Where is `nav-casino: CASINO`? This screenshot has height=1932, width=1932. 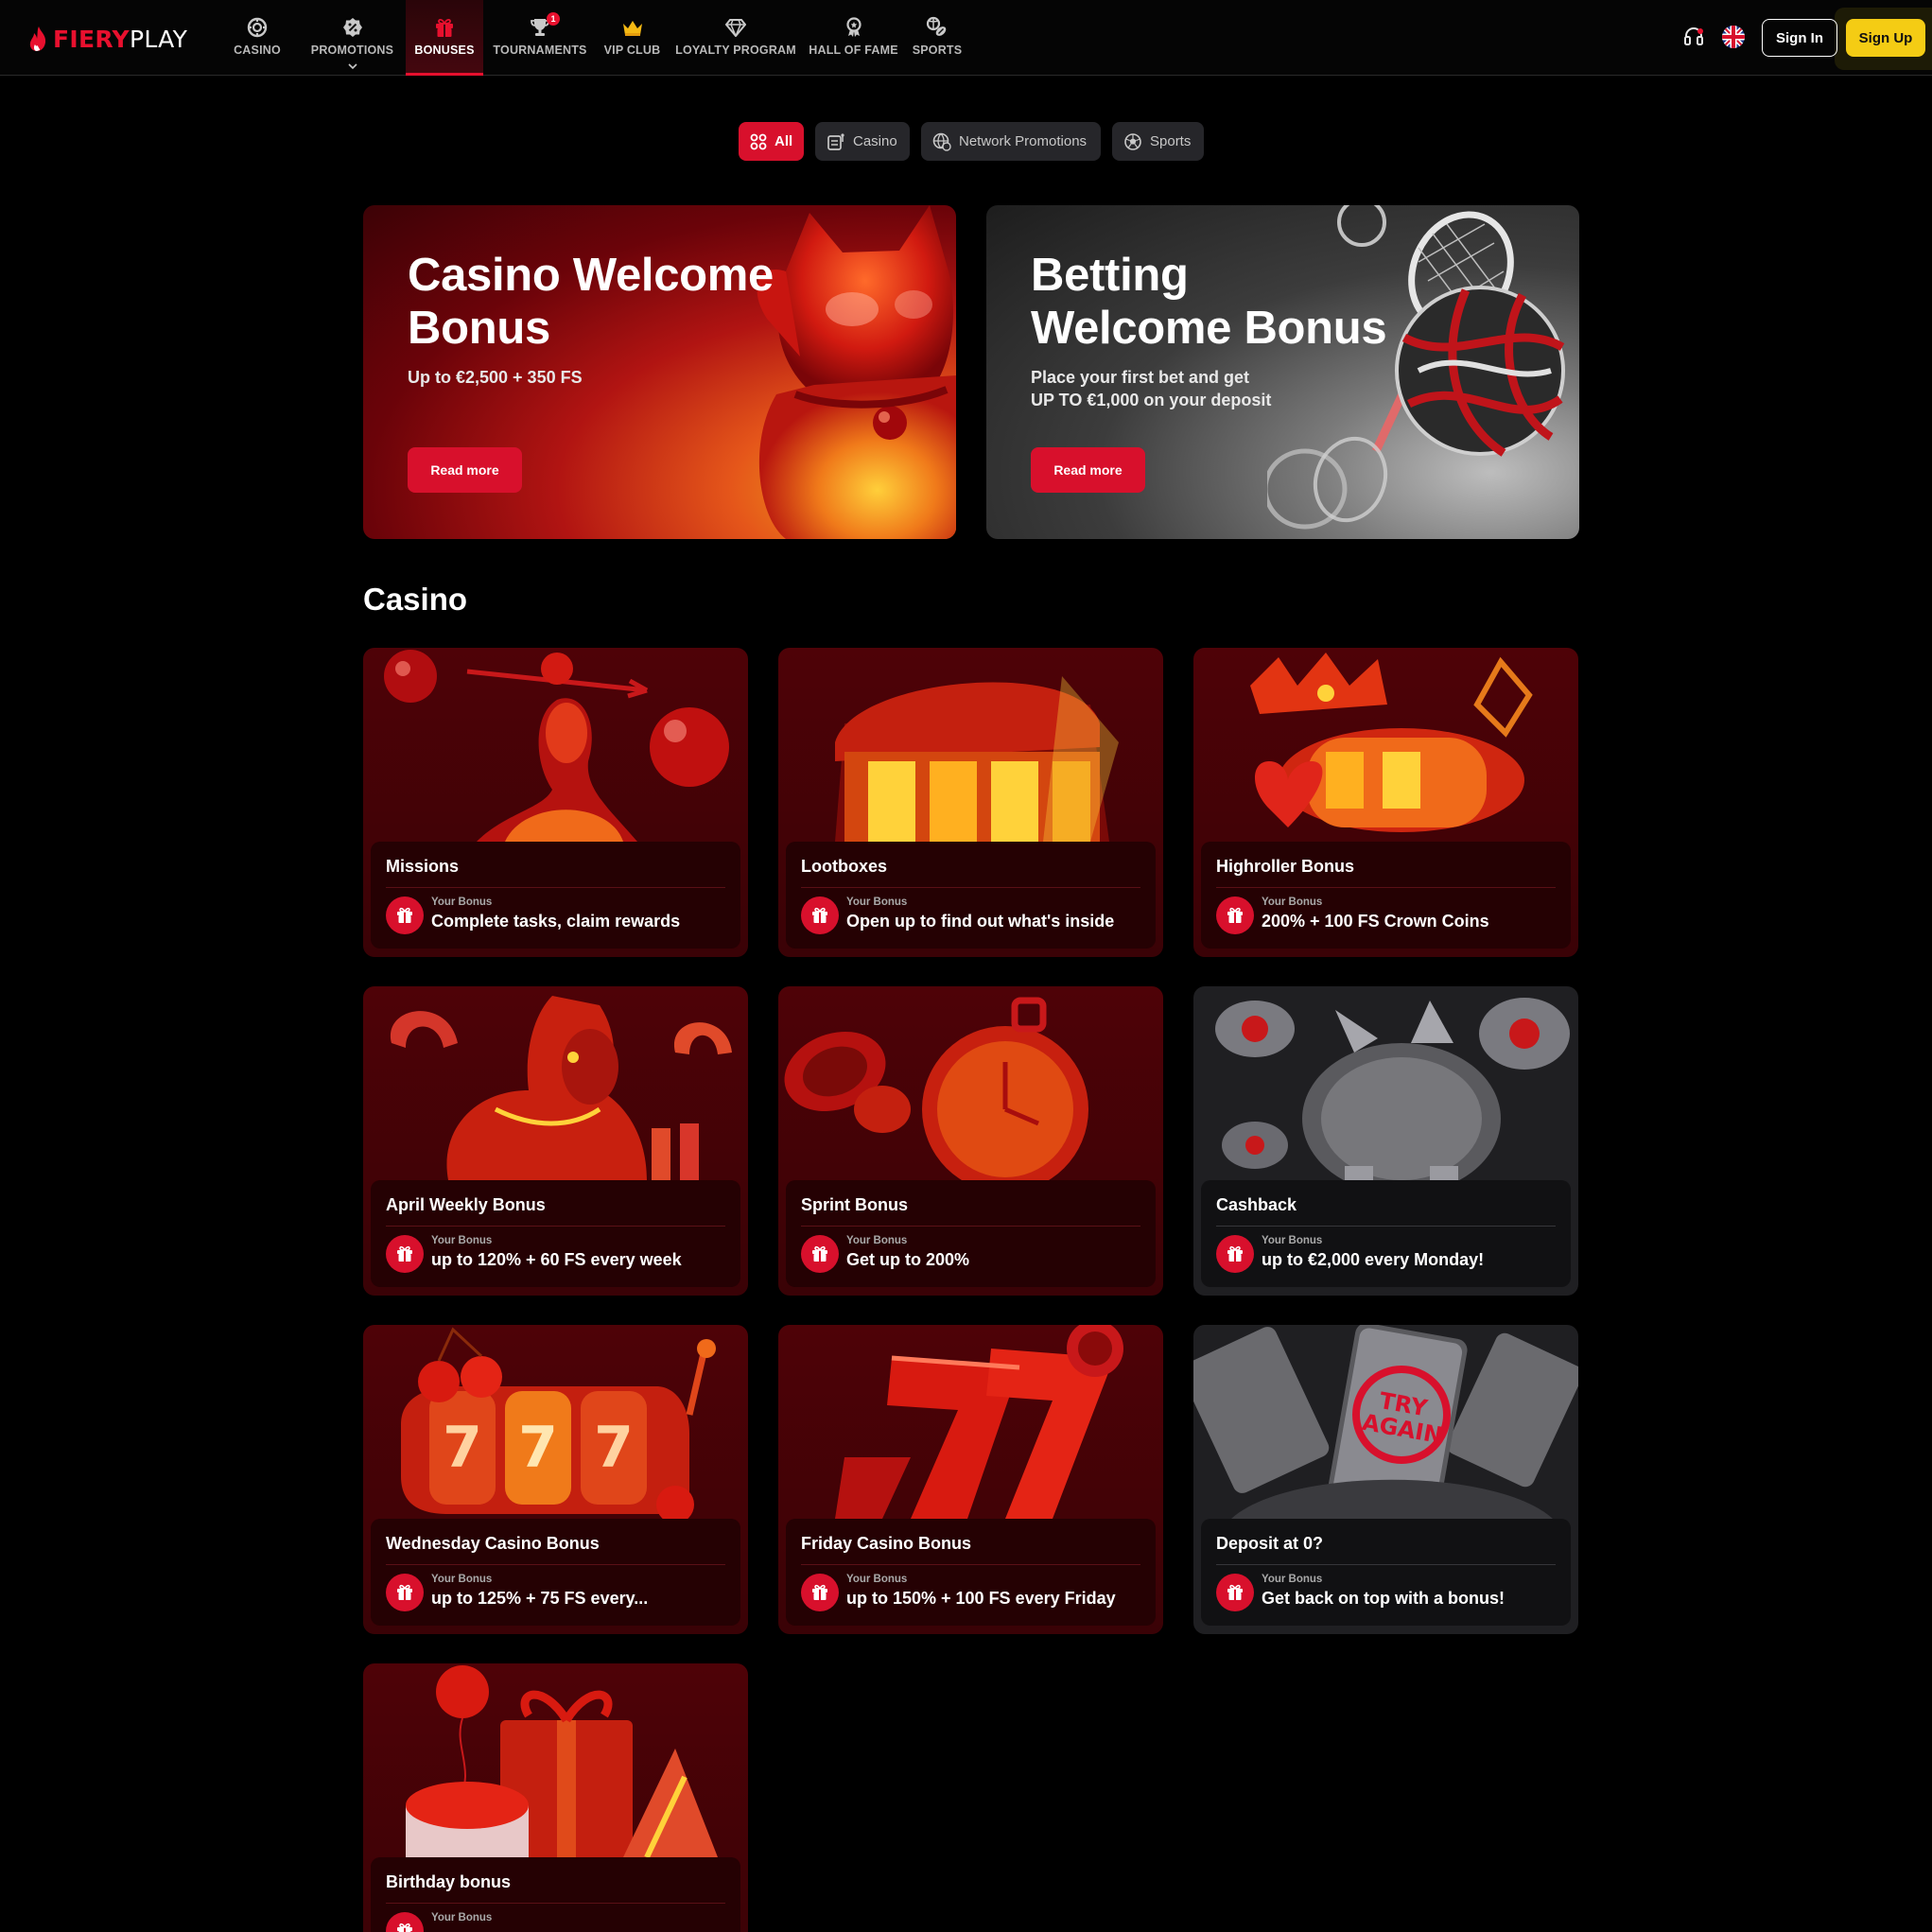 nav-casino: CASINO is located at coordinates (257, 38).